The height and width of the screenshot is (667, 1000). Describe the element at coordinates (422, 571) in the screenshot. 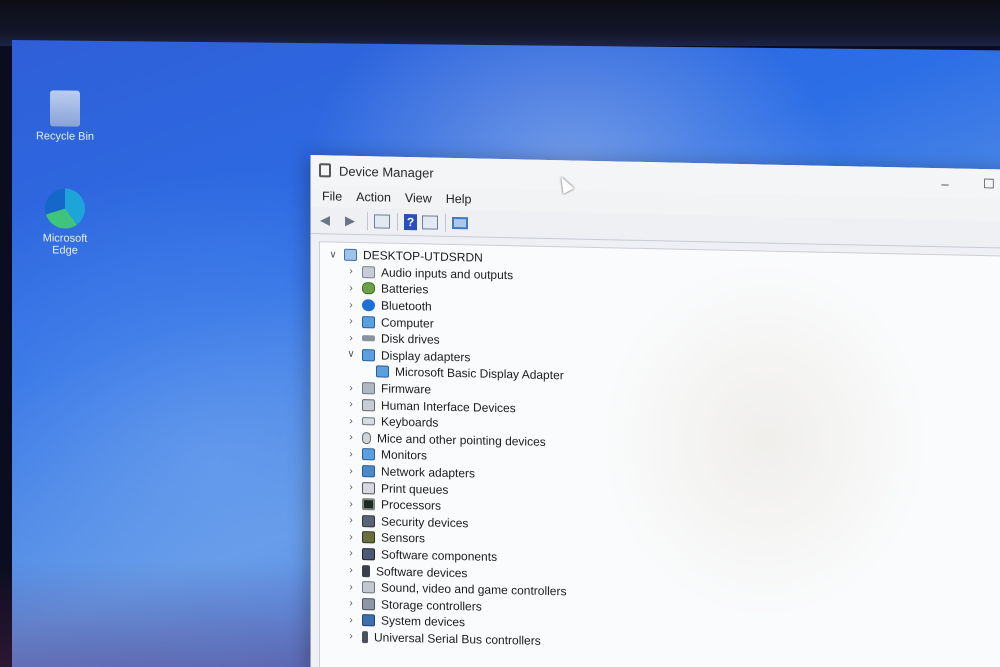

I see `tree-item-label: Software devices` at that location.